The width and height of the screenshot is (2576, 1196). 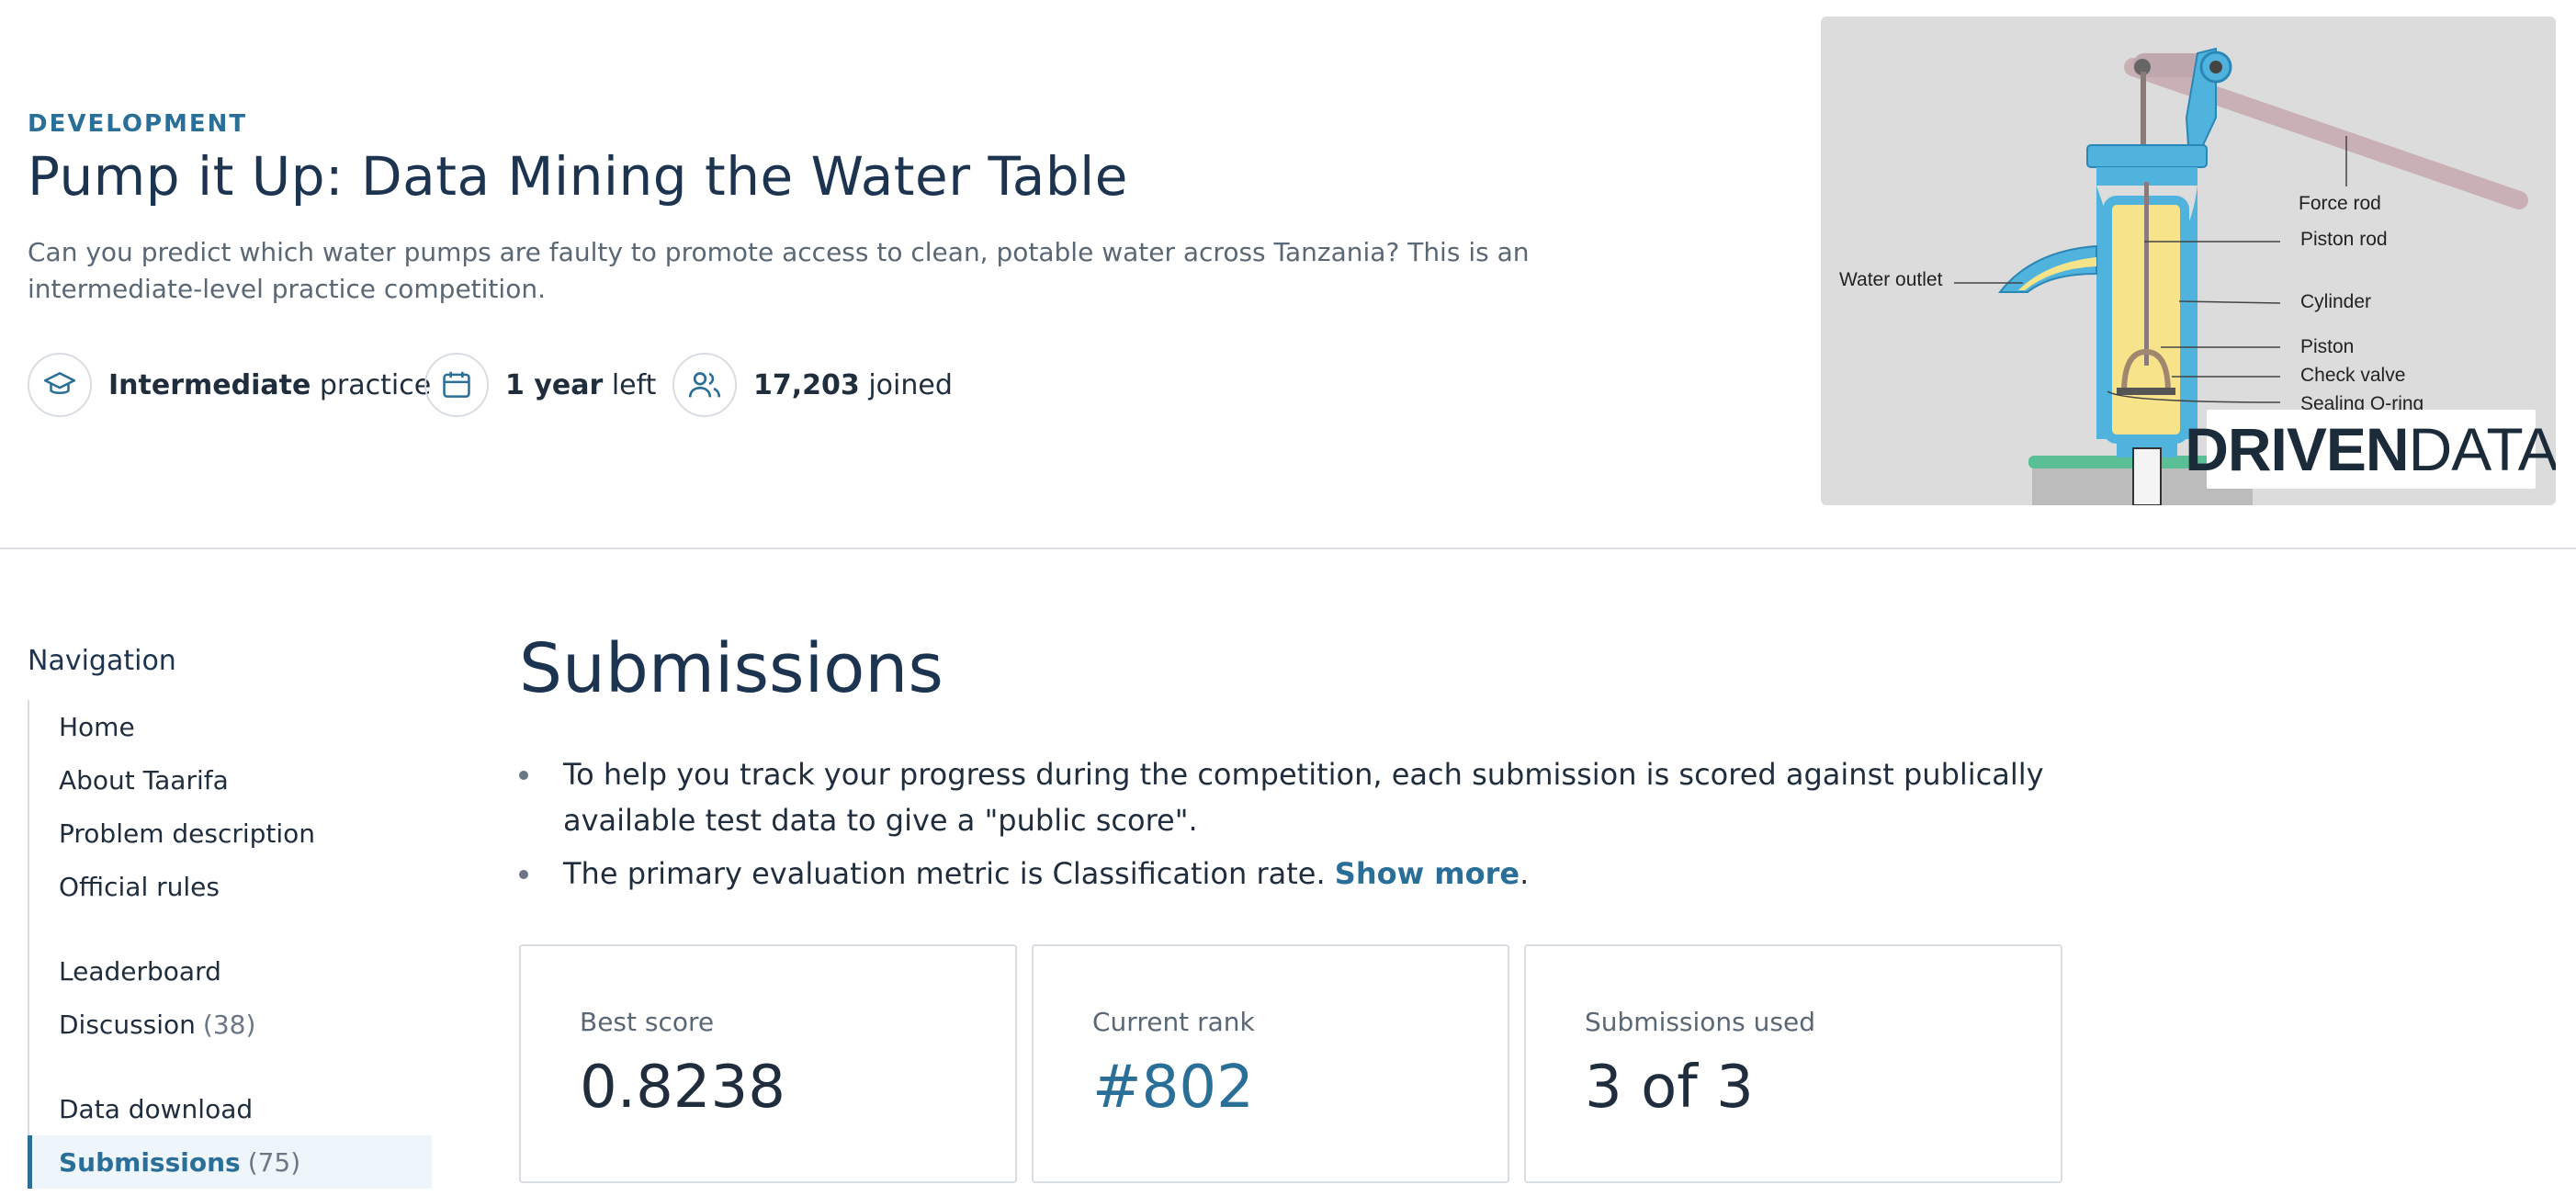 What do you see at coordinates (2370, 449) in the screenshot?
I see `drivendata-logo: DRIVENDATA` at bounding box center [2370, 449].